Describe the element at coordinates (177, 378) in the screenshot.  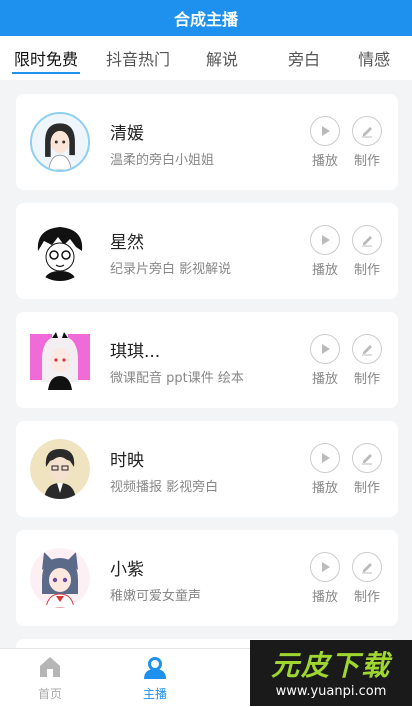
I see `anchor-description: 微课配音 ppt课件 绘本` at that location.